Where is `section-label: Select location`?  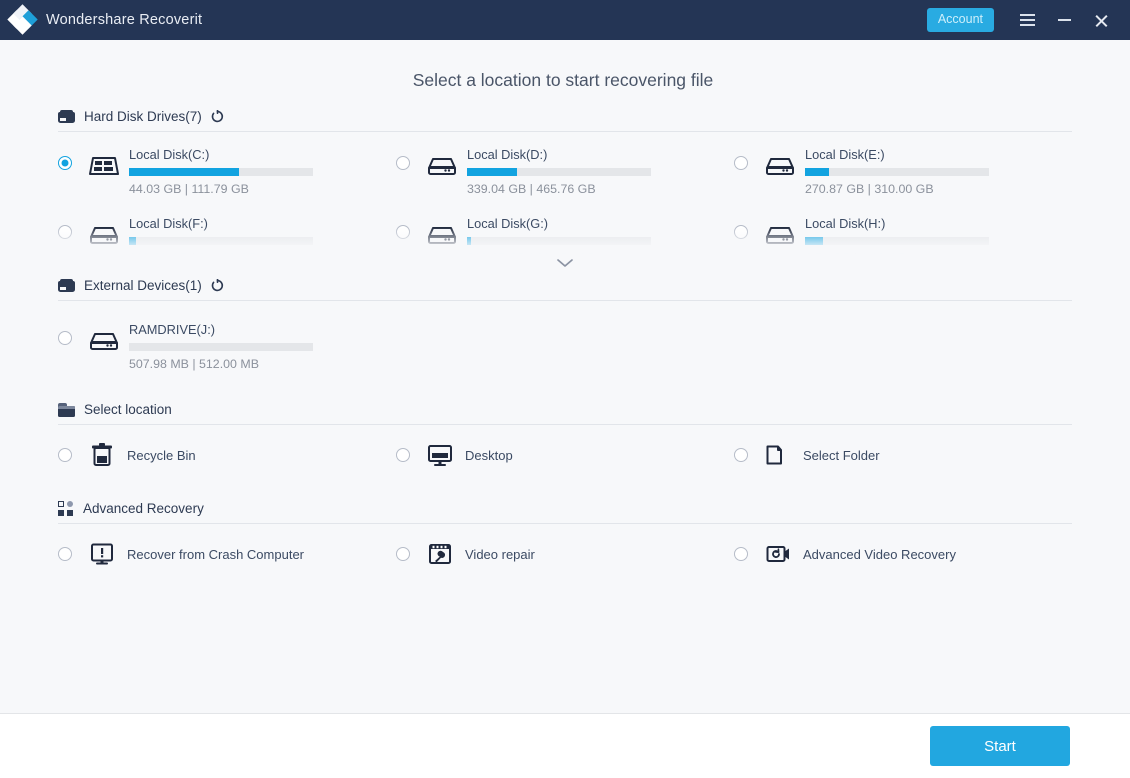
section-label: Select location is located at coordinates (128, 409).